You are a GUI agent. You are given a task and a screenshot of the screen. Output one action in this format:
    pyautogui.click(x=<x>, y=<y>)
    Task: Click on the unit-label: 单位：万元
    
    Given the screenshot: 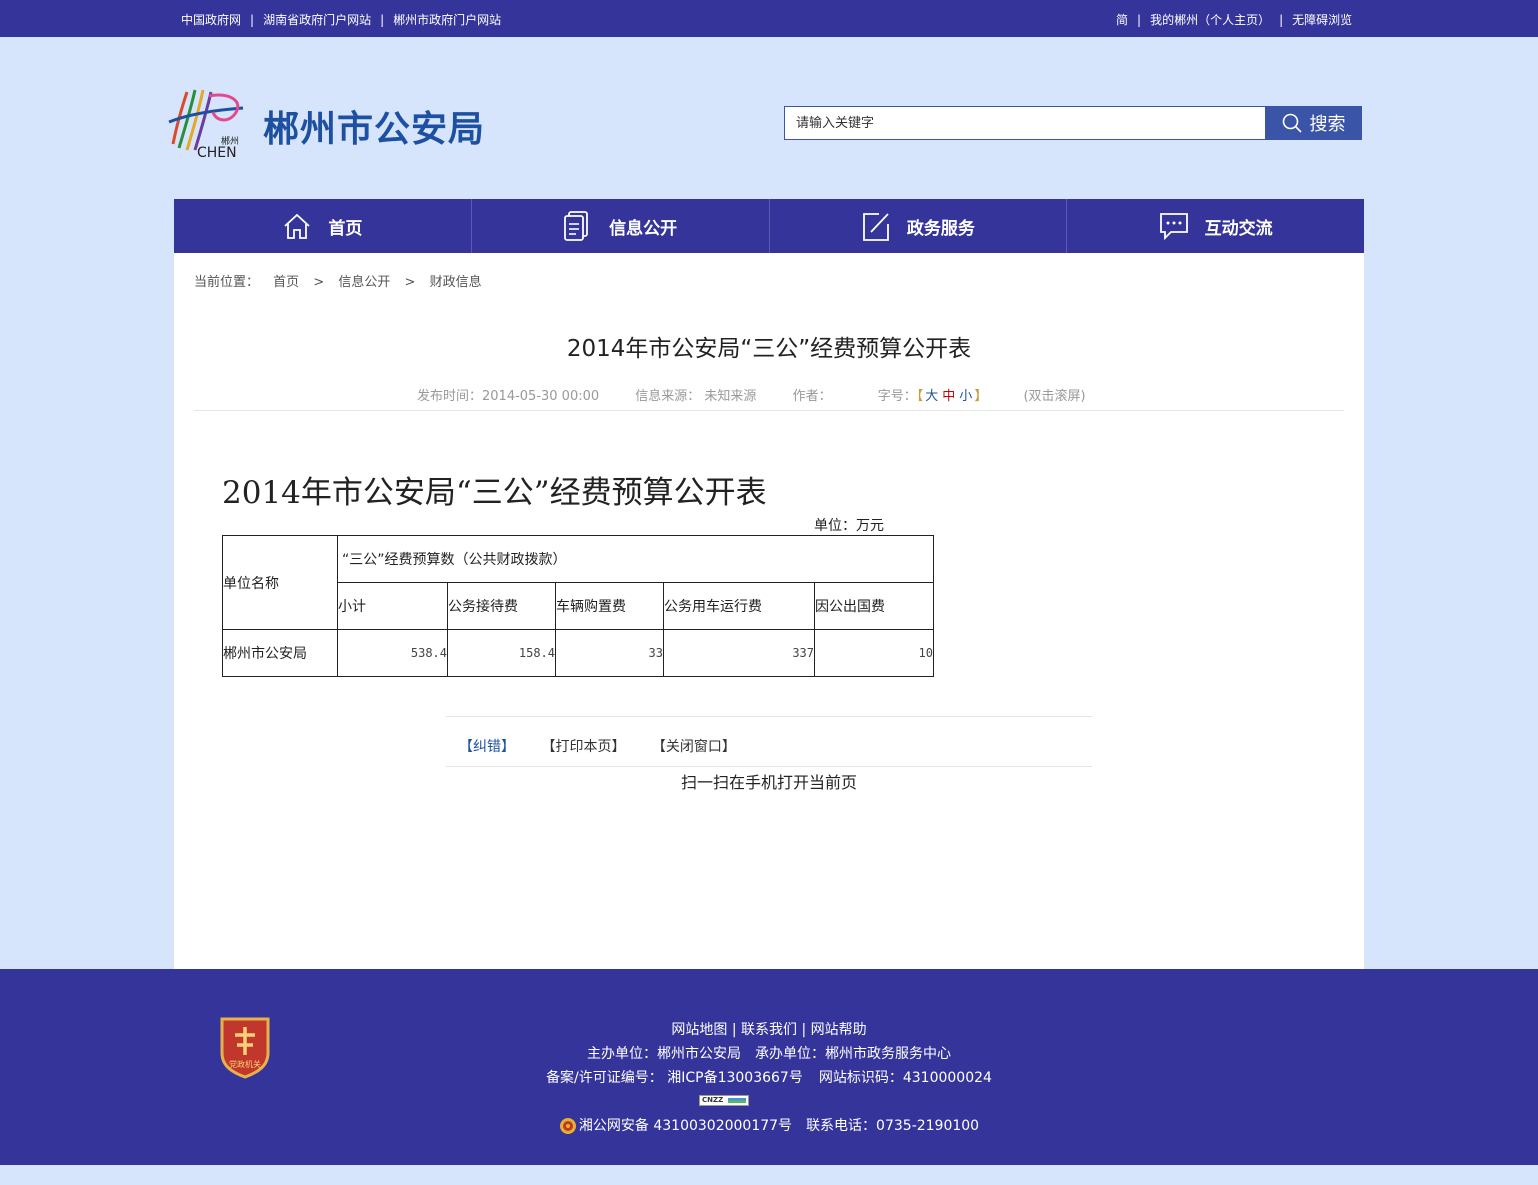 What is the action you would take?
    pyautogui.click(x=849, y=526)
    